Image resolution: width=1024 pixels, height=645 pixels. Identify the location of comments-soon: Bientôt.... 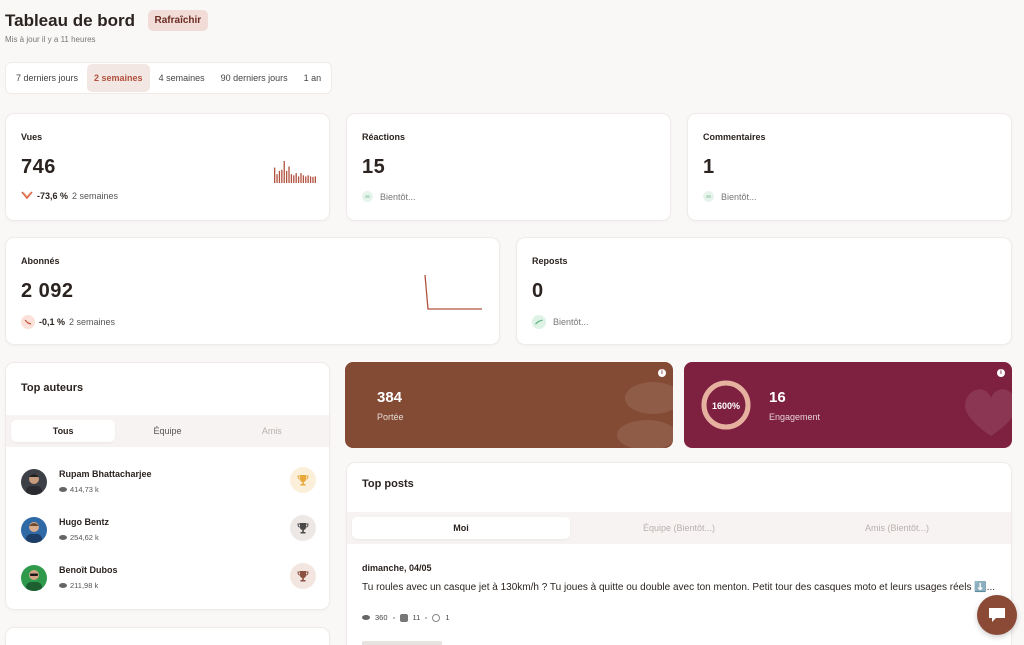
(730, 196).